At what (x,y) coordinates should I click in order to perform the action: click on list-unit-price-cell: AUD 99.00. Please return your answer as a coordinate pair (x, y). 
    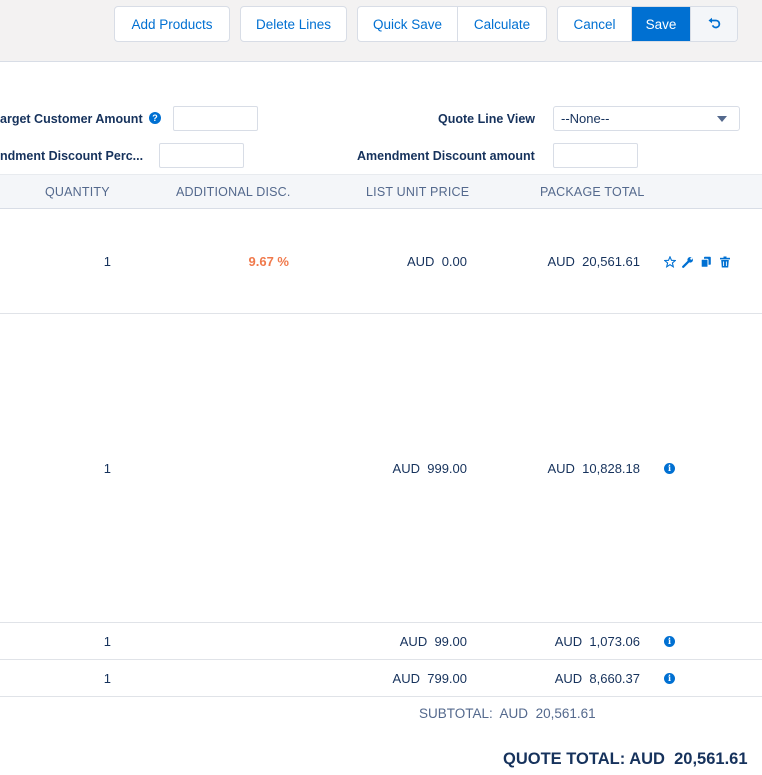
    Looking at the image, I should click on (433, 641).